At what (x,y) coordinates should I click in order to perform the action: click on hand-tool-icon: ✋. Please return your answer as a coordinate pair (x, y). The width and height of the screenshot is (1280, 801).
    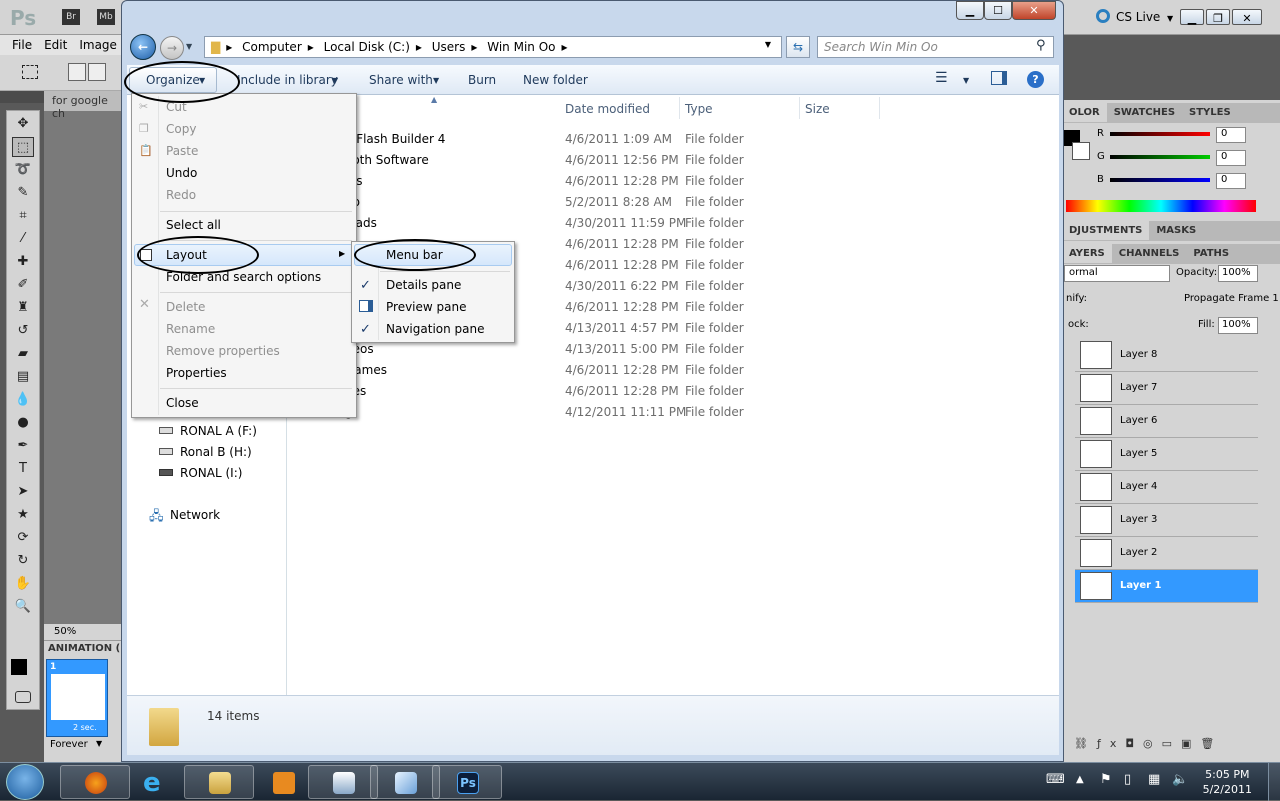
    Looking at the image, I should click on (23, 584).